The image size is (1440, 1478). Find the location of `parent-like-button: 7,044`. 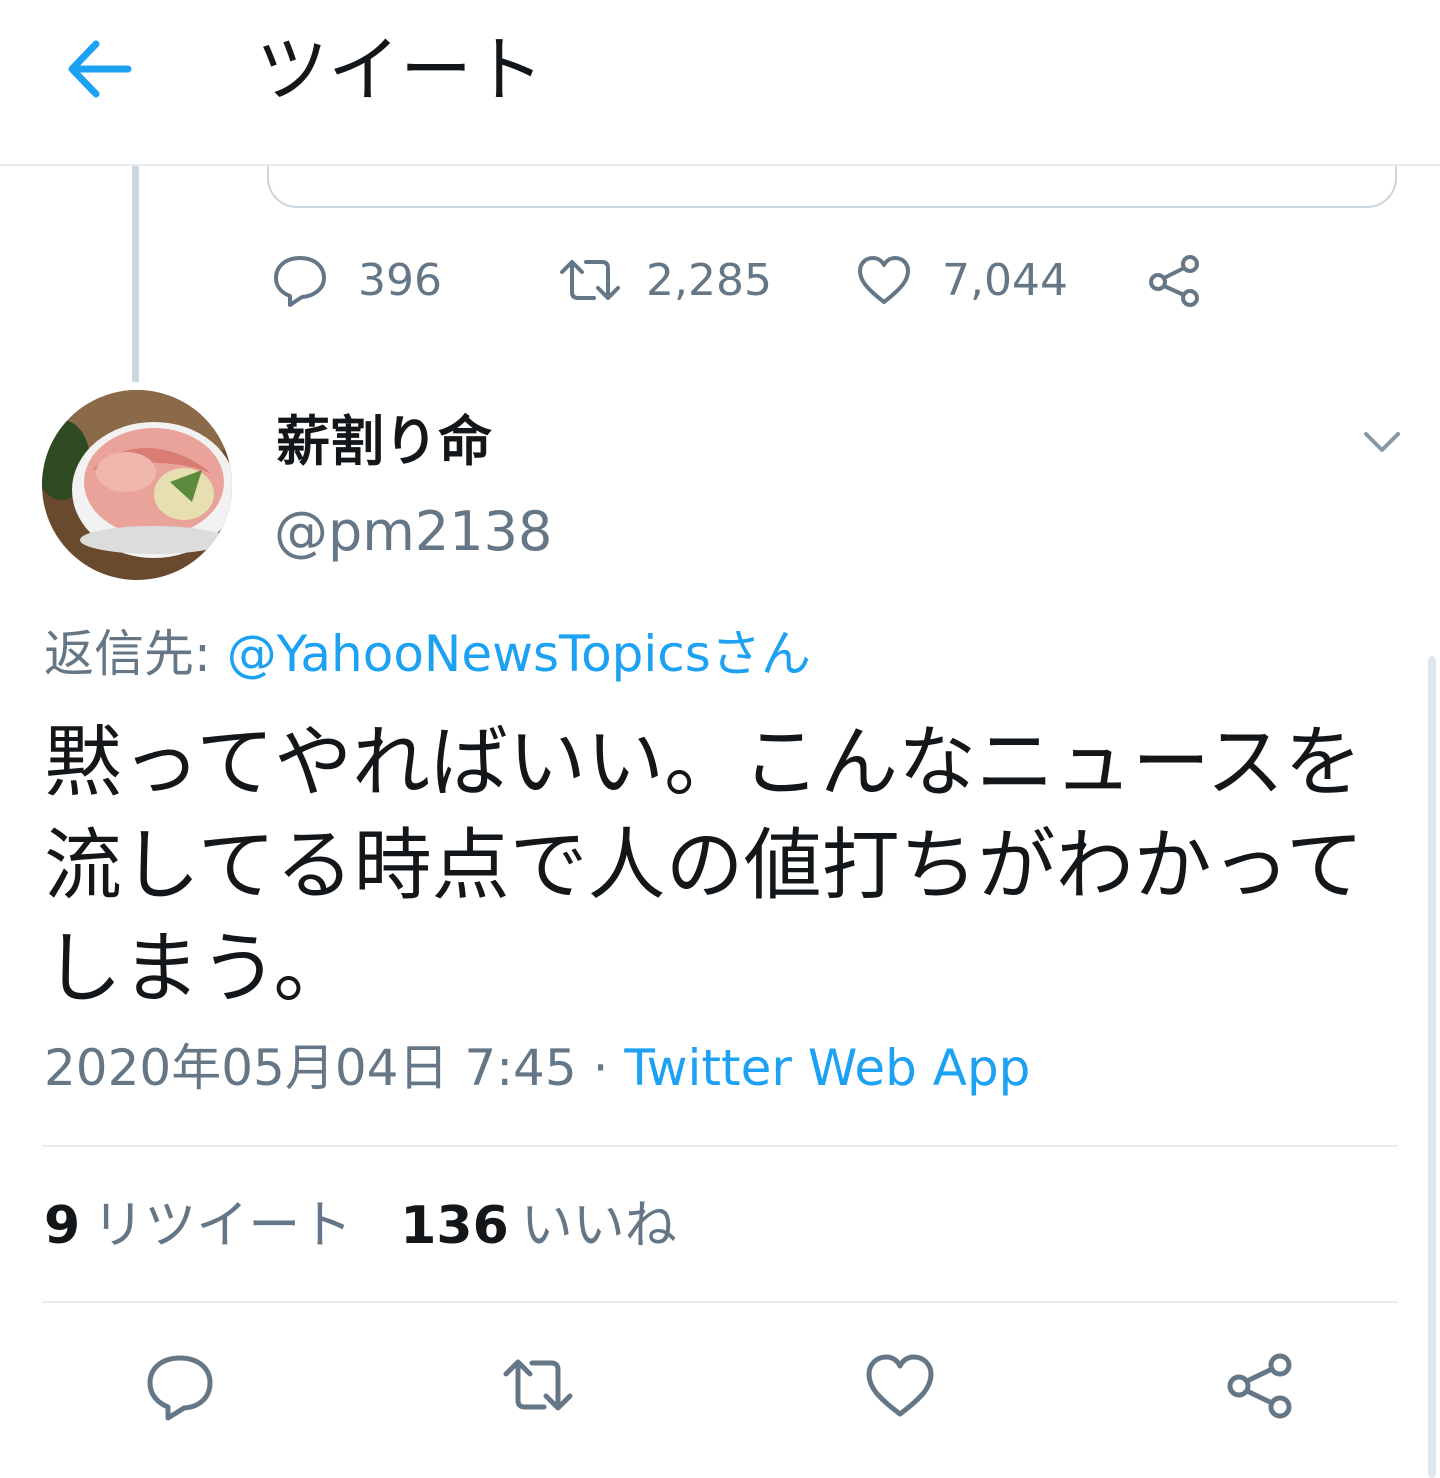

parent-like-button: 7,044 is located at coordinates (962, 280).